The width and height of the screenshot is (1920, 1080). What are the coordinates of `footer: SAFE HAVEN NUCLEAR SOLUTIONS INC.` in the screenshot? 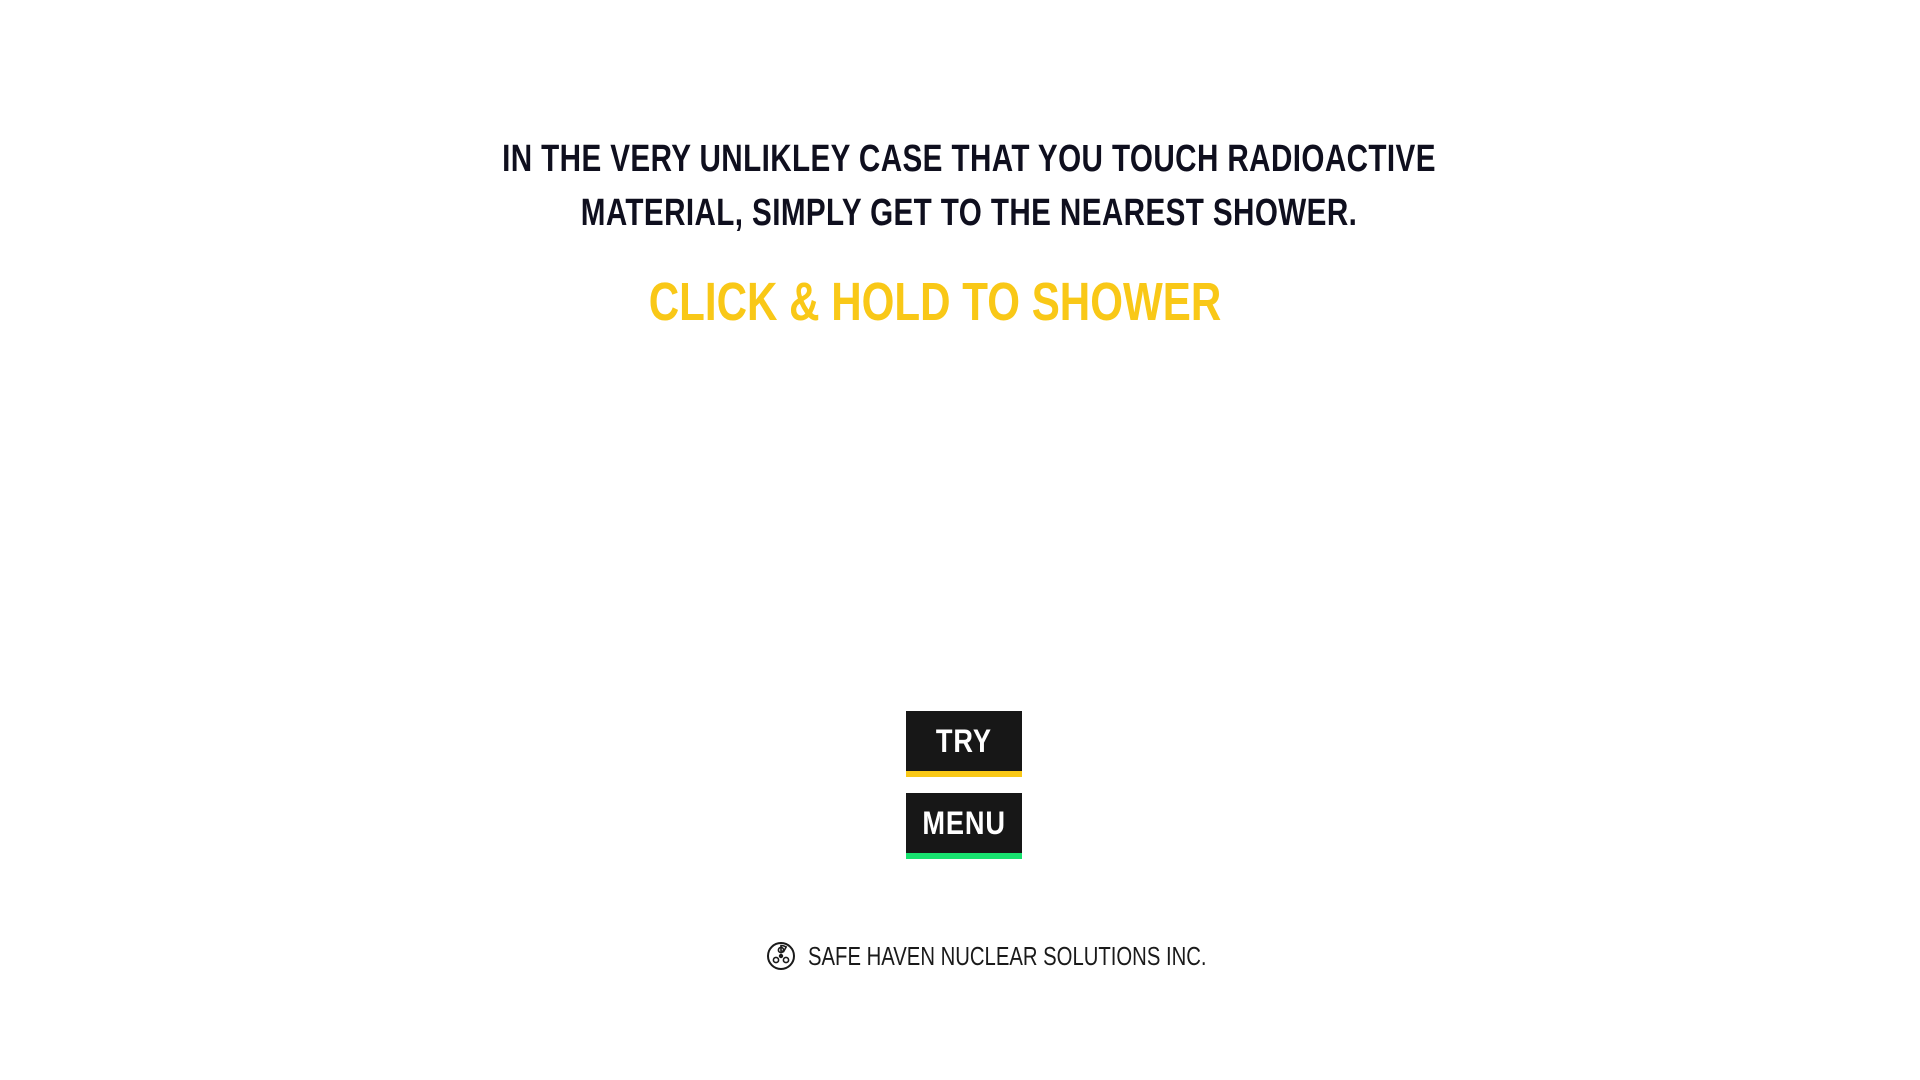 It's located at (1042, 956).